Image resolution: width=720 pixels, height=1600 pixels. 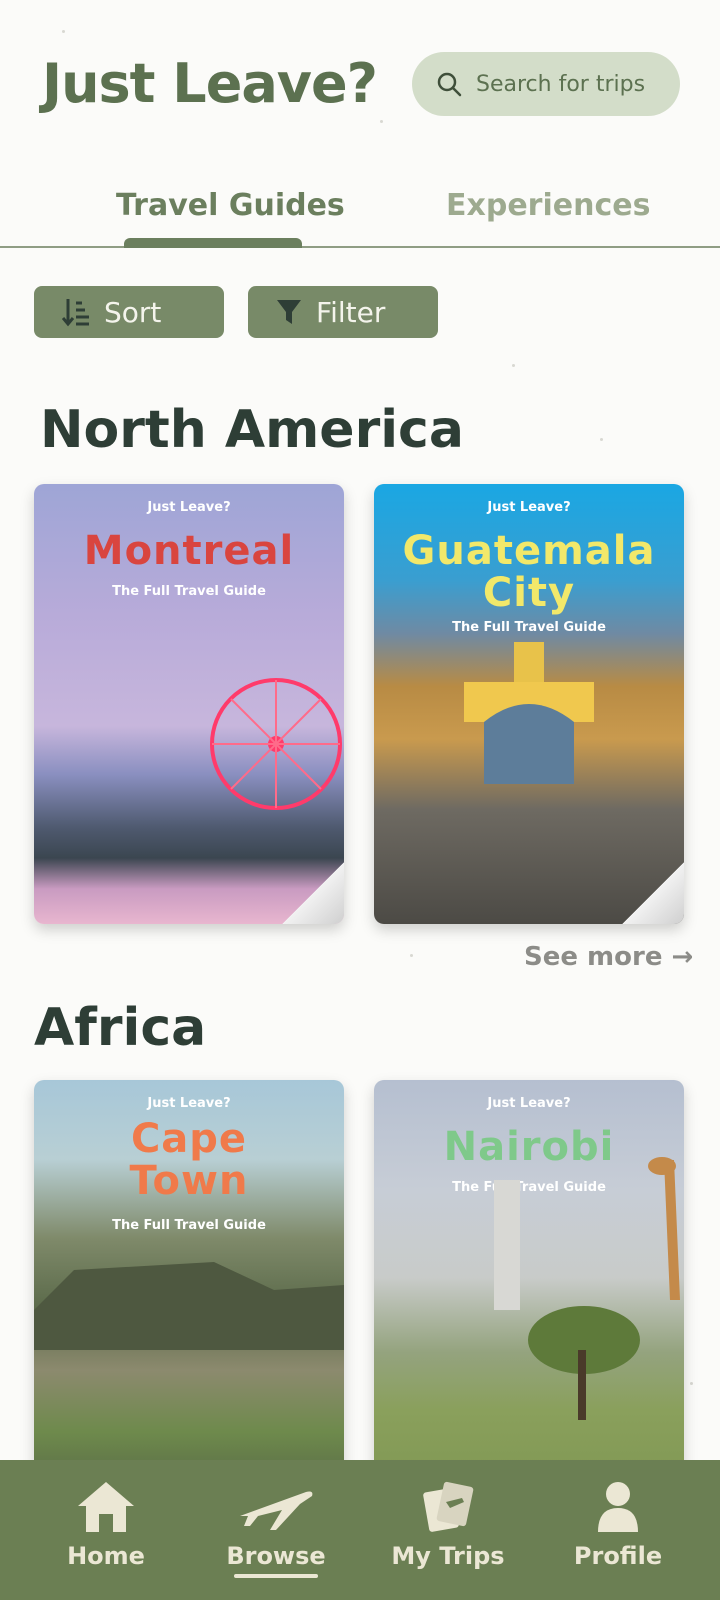 I want to click on search-bar: Search for trips, so click(x=546, y=84).